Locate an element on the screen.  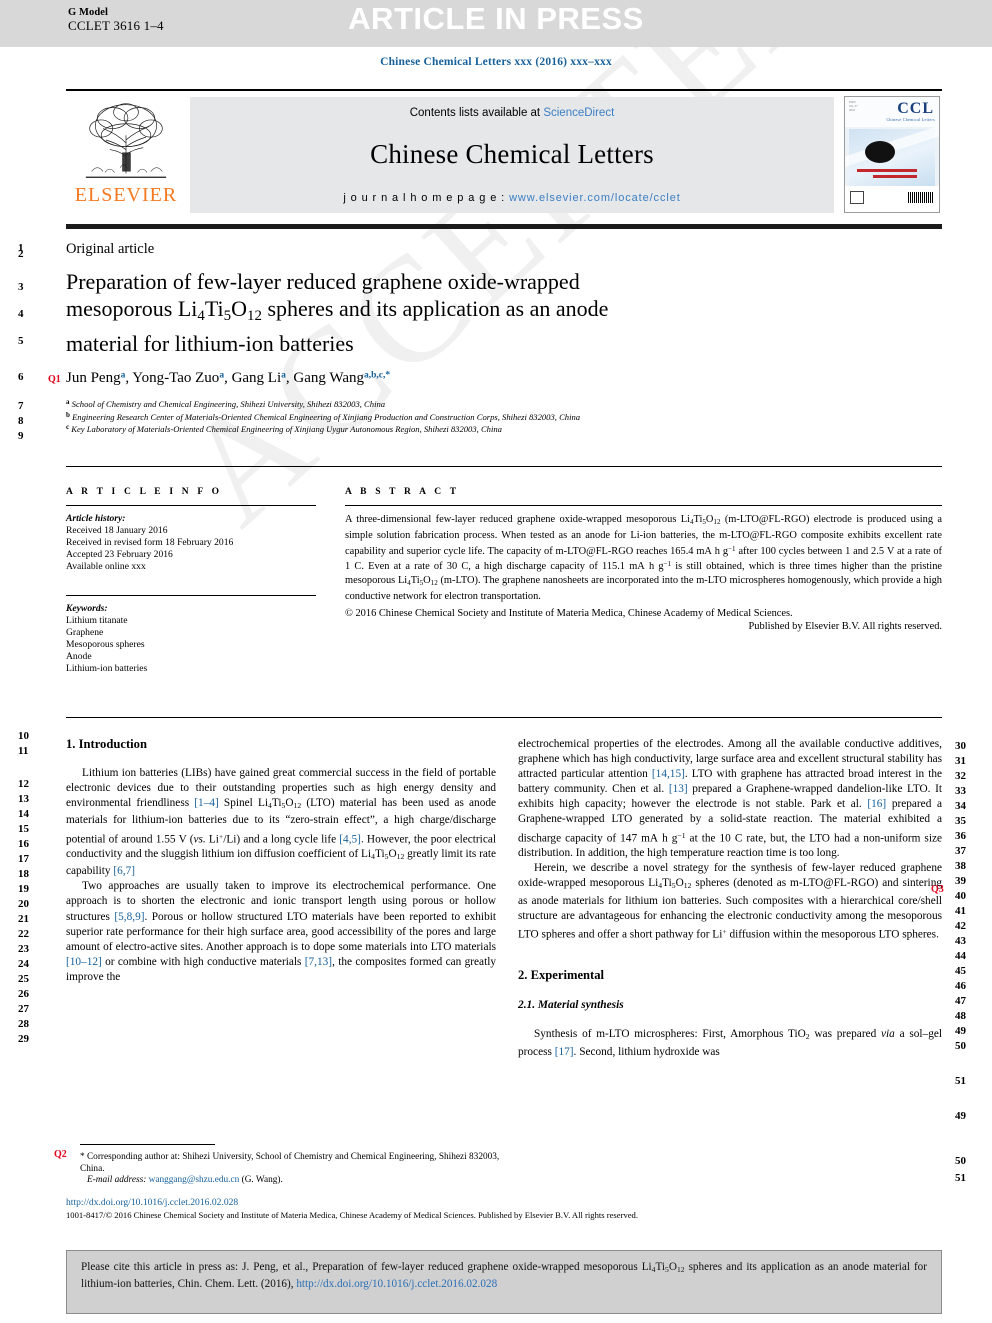
cite-doi-link-2: j.cclet.2016.02.028 is located at coordinates (454, 1284).